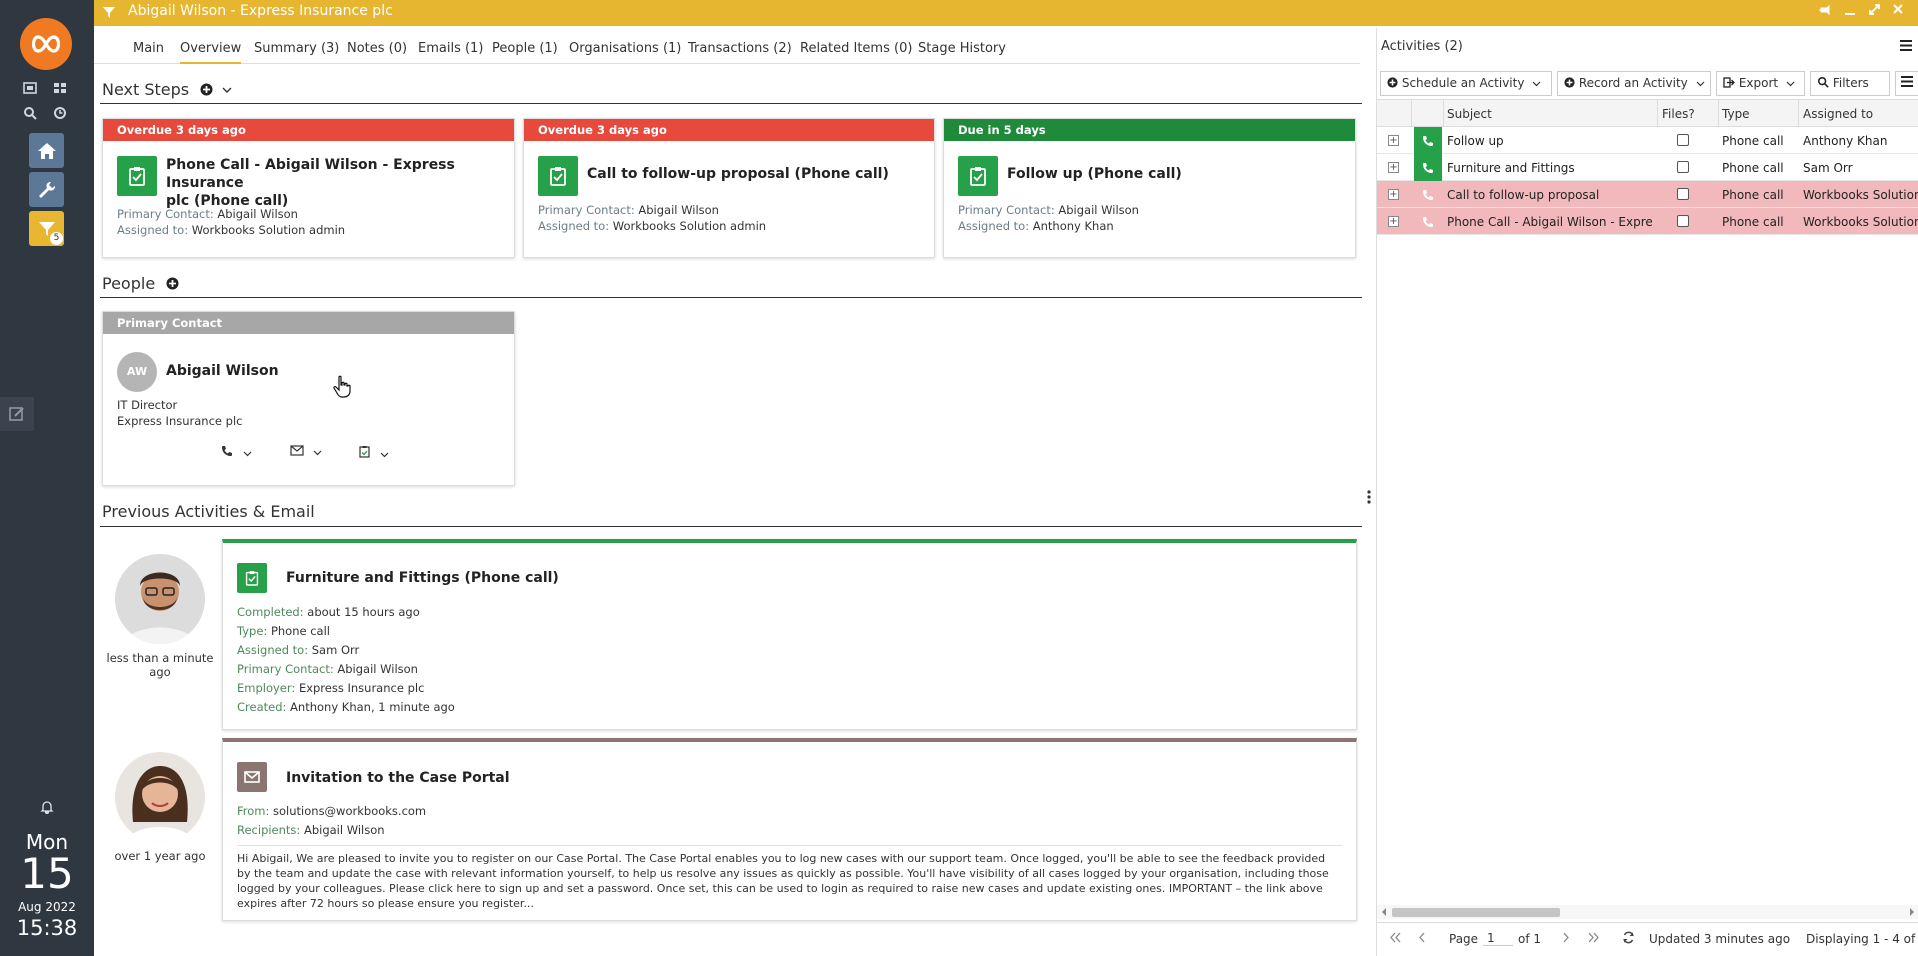  What do you see at coordinates (1825, 12) in the screenshot?
I see `pin-icon` at bounding box center [1825, 12].